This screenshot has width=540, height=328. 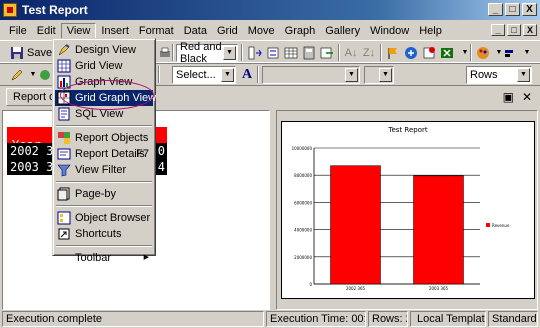 I want to click on menu-gallery: Gallery, so click(x=342, y=31).